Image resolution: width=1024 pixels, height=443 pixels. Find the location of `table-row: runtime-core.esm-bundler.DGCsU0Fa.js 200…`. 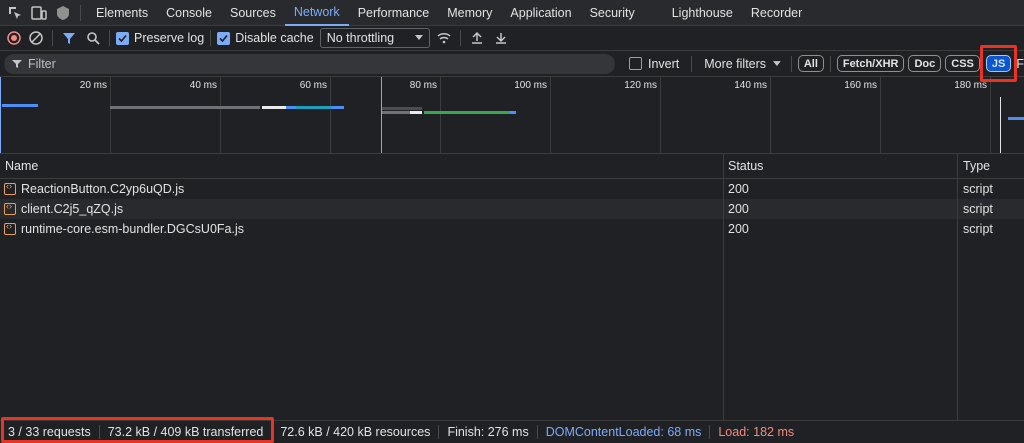

table-row: runtime-core.esm-bundler.DGCsU0Fa.js 200… is located at coordinates (512, 229).